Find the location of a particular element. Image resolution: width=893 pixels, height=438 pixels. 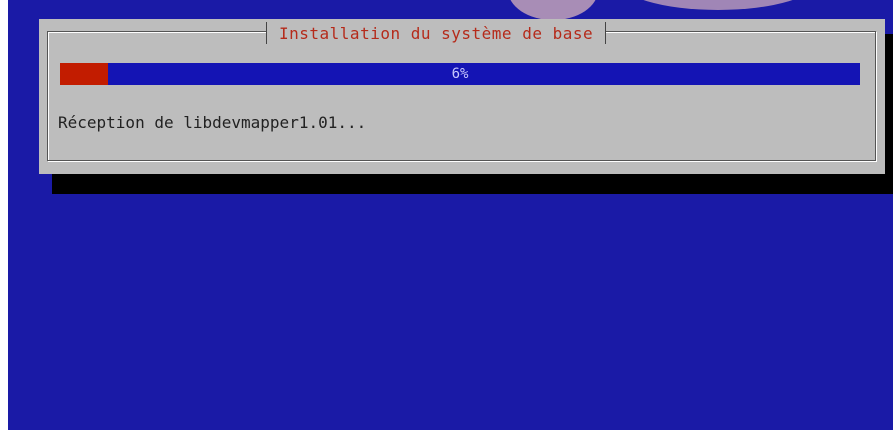

progress-label: 6% is located at coordinates (460, 74).